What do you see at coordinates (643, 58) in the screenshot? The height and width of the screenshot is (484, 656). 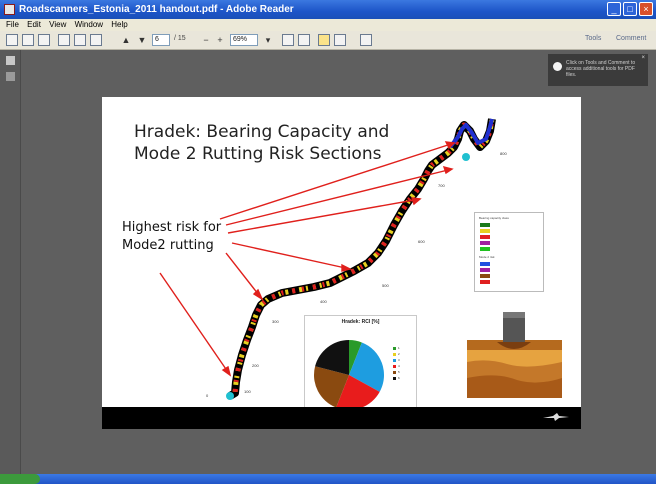 I see `tip-close-icon: ×` at bounding box center [643, 58].